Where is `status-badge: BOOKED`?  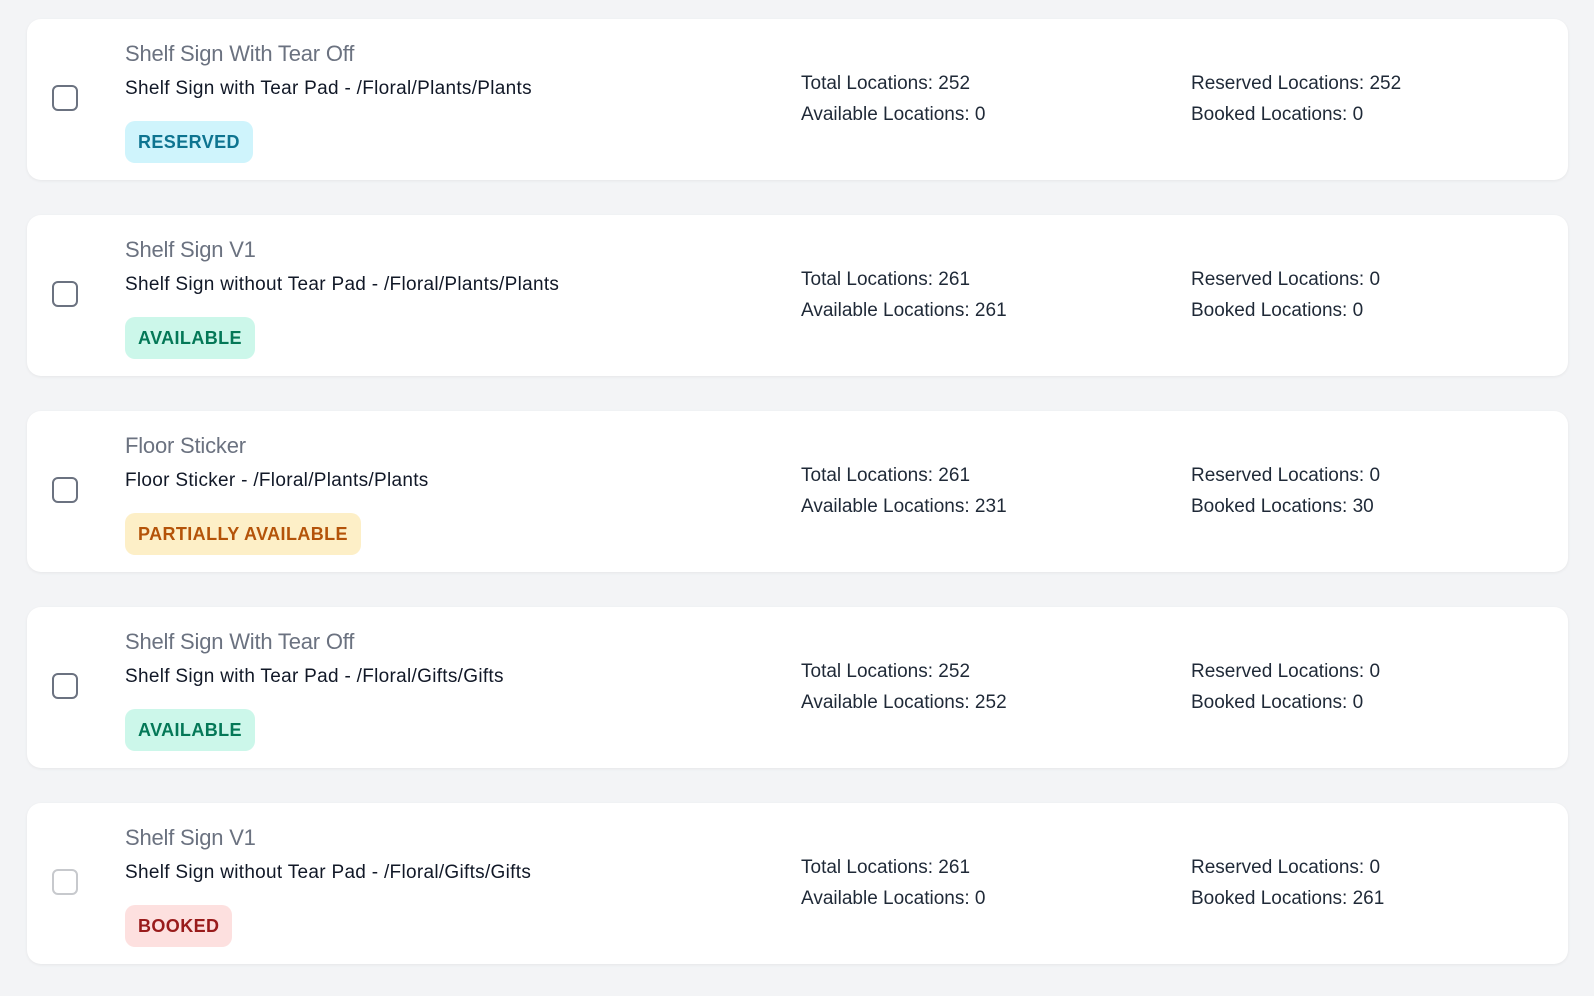 status-badge: BOOKED is located at coordinates (179, 926).